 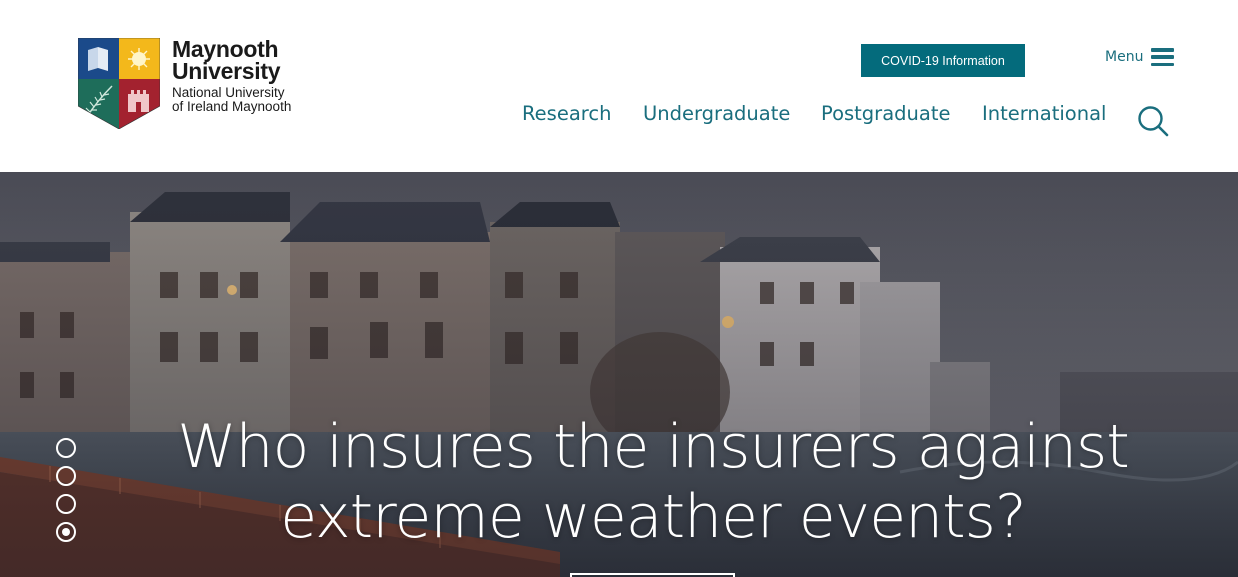 What do you see at coordinates (582, 113) in the screenshot?
I see `nav-item-research: Research` at bounding box center [582, 113].